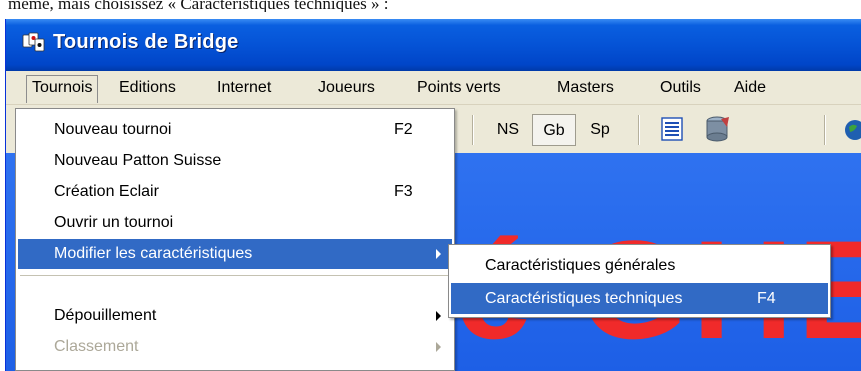 This screenshot has height=371, width=861. I want to click on menu-points-verts: Points verts, so click(459, 87).